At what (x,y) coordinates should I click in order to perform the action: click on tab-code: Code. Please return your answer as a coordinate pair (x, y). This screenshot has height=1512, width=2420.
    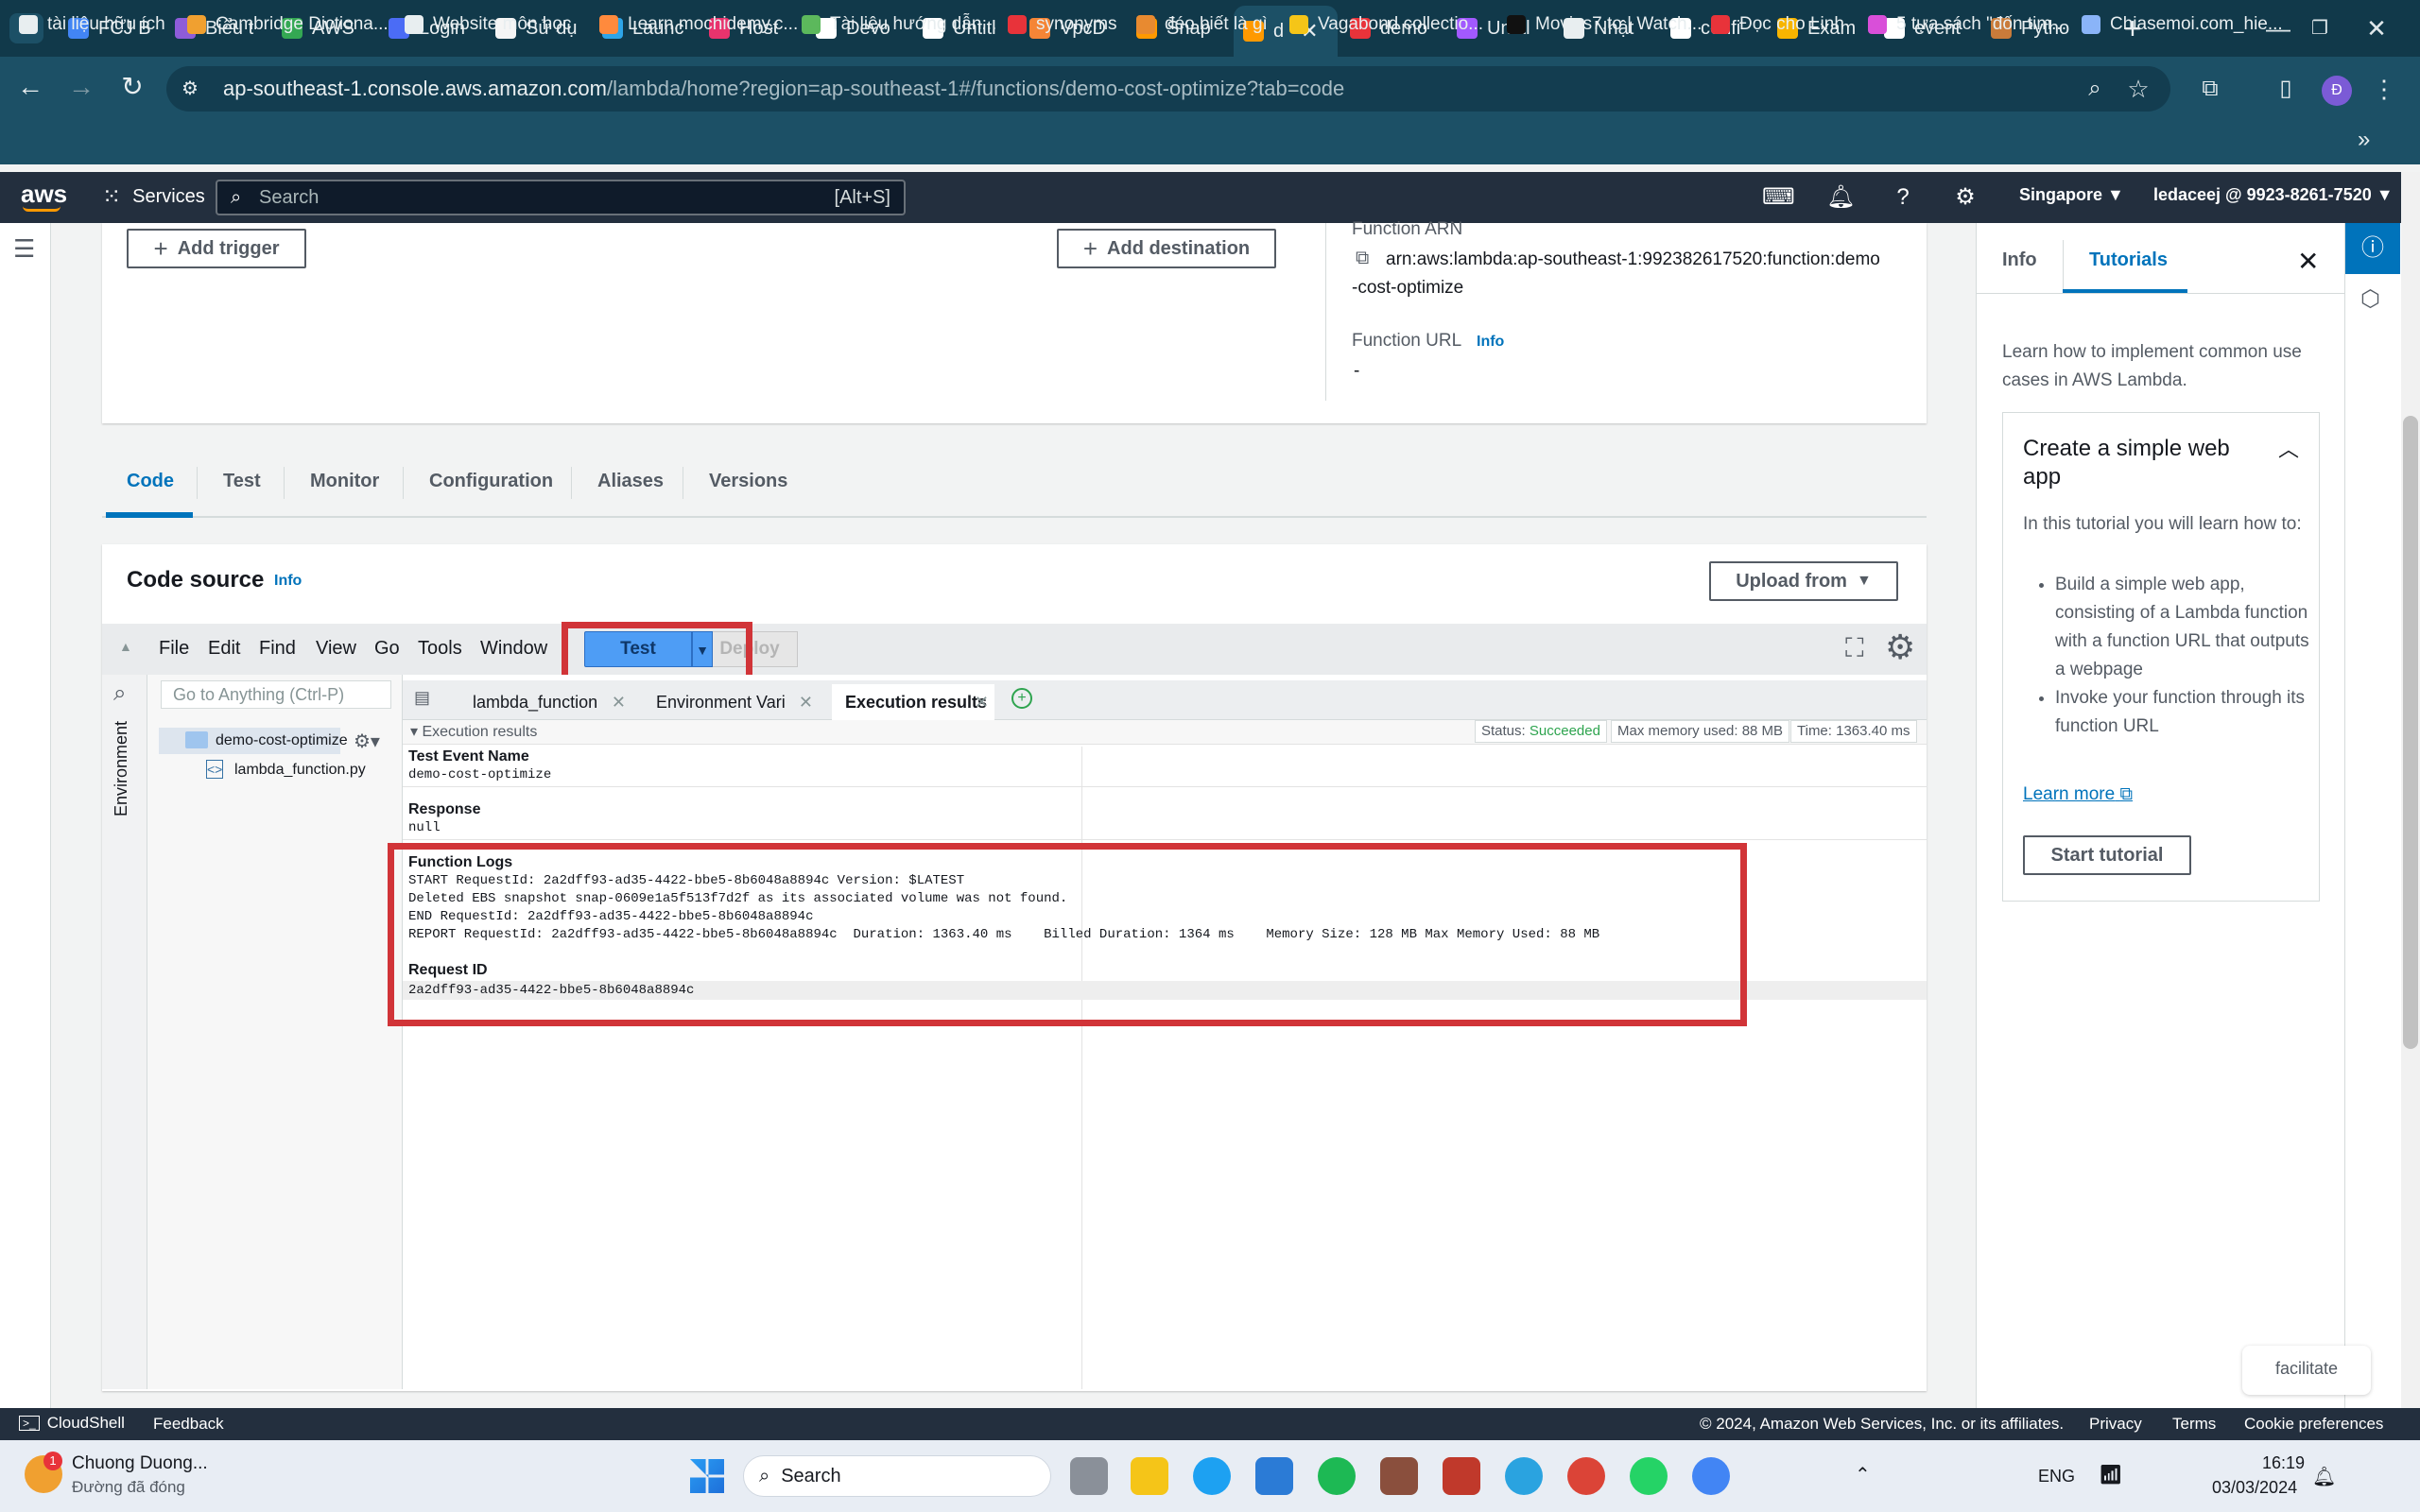
    Looking at the image, I should click on (150, 481).